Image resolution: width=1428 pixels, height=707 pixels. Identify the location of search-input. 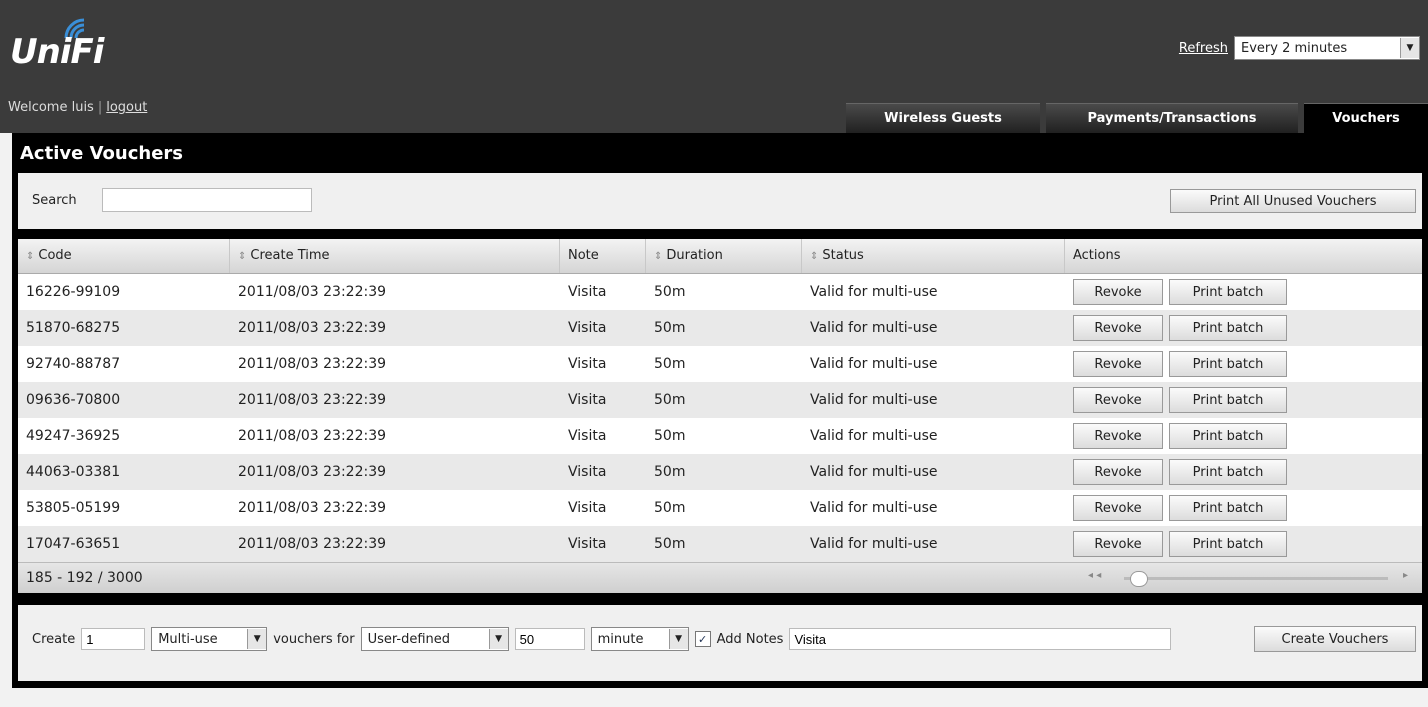
(207, 200).